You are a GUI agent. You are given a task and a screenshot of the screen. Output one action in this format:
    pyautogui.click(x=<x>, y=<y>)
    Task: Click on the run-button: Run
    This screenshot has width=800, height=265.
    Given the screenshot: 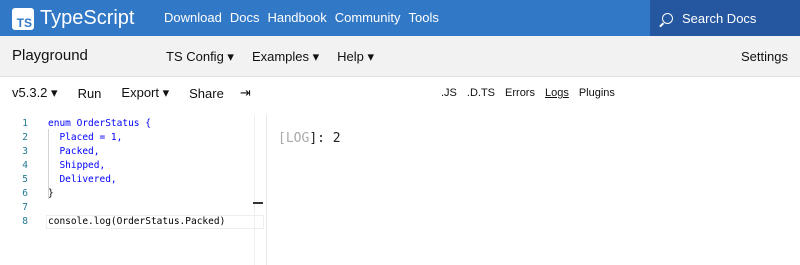 What is the action you would take?
    pyautogui.click(x=90, y=93)
    